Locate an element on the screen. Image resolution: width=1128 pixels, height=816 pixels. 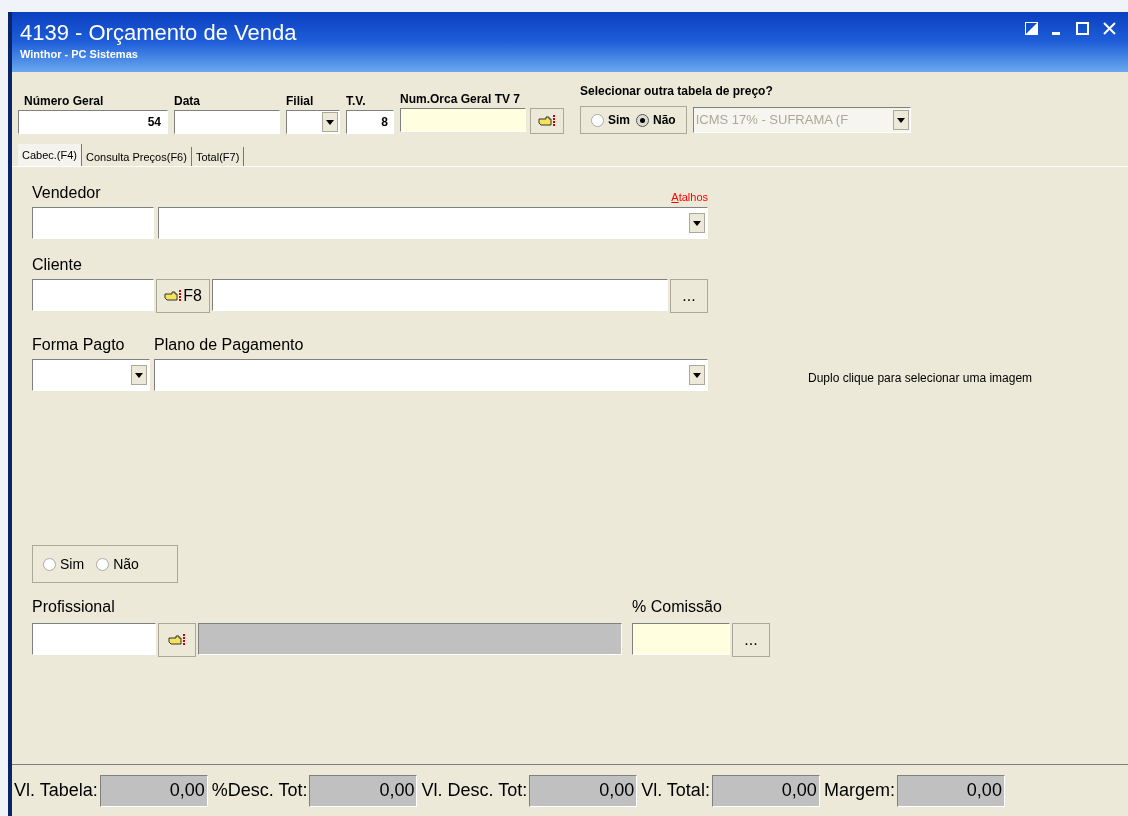
field-label: Filial is located at coordinates (300, 101).